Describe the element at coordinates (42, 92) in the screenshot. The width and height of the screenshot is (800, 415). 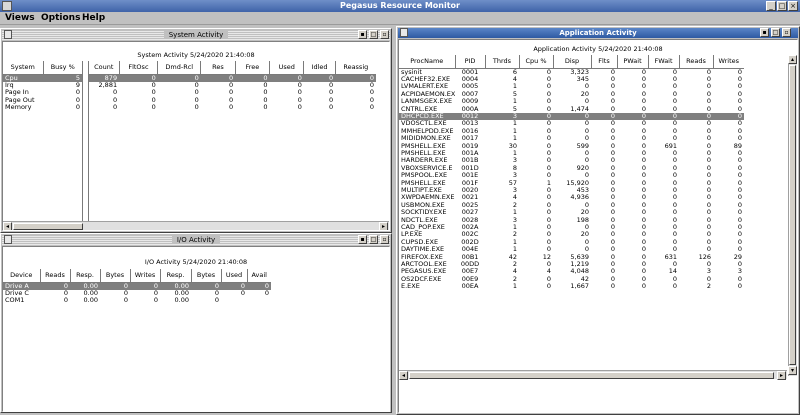
I see `table-row: Page In 0` at that location.